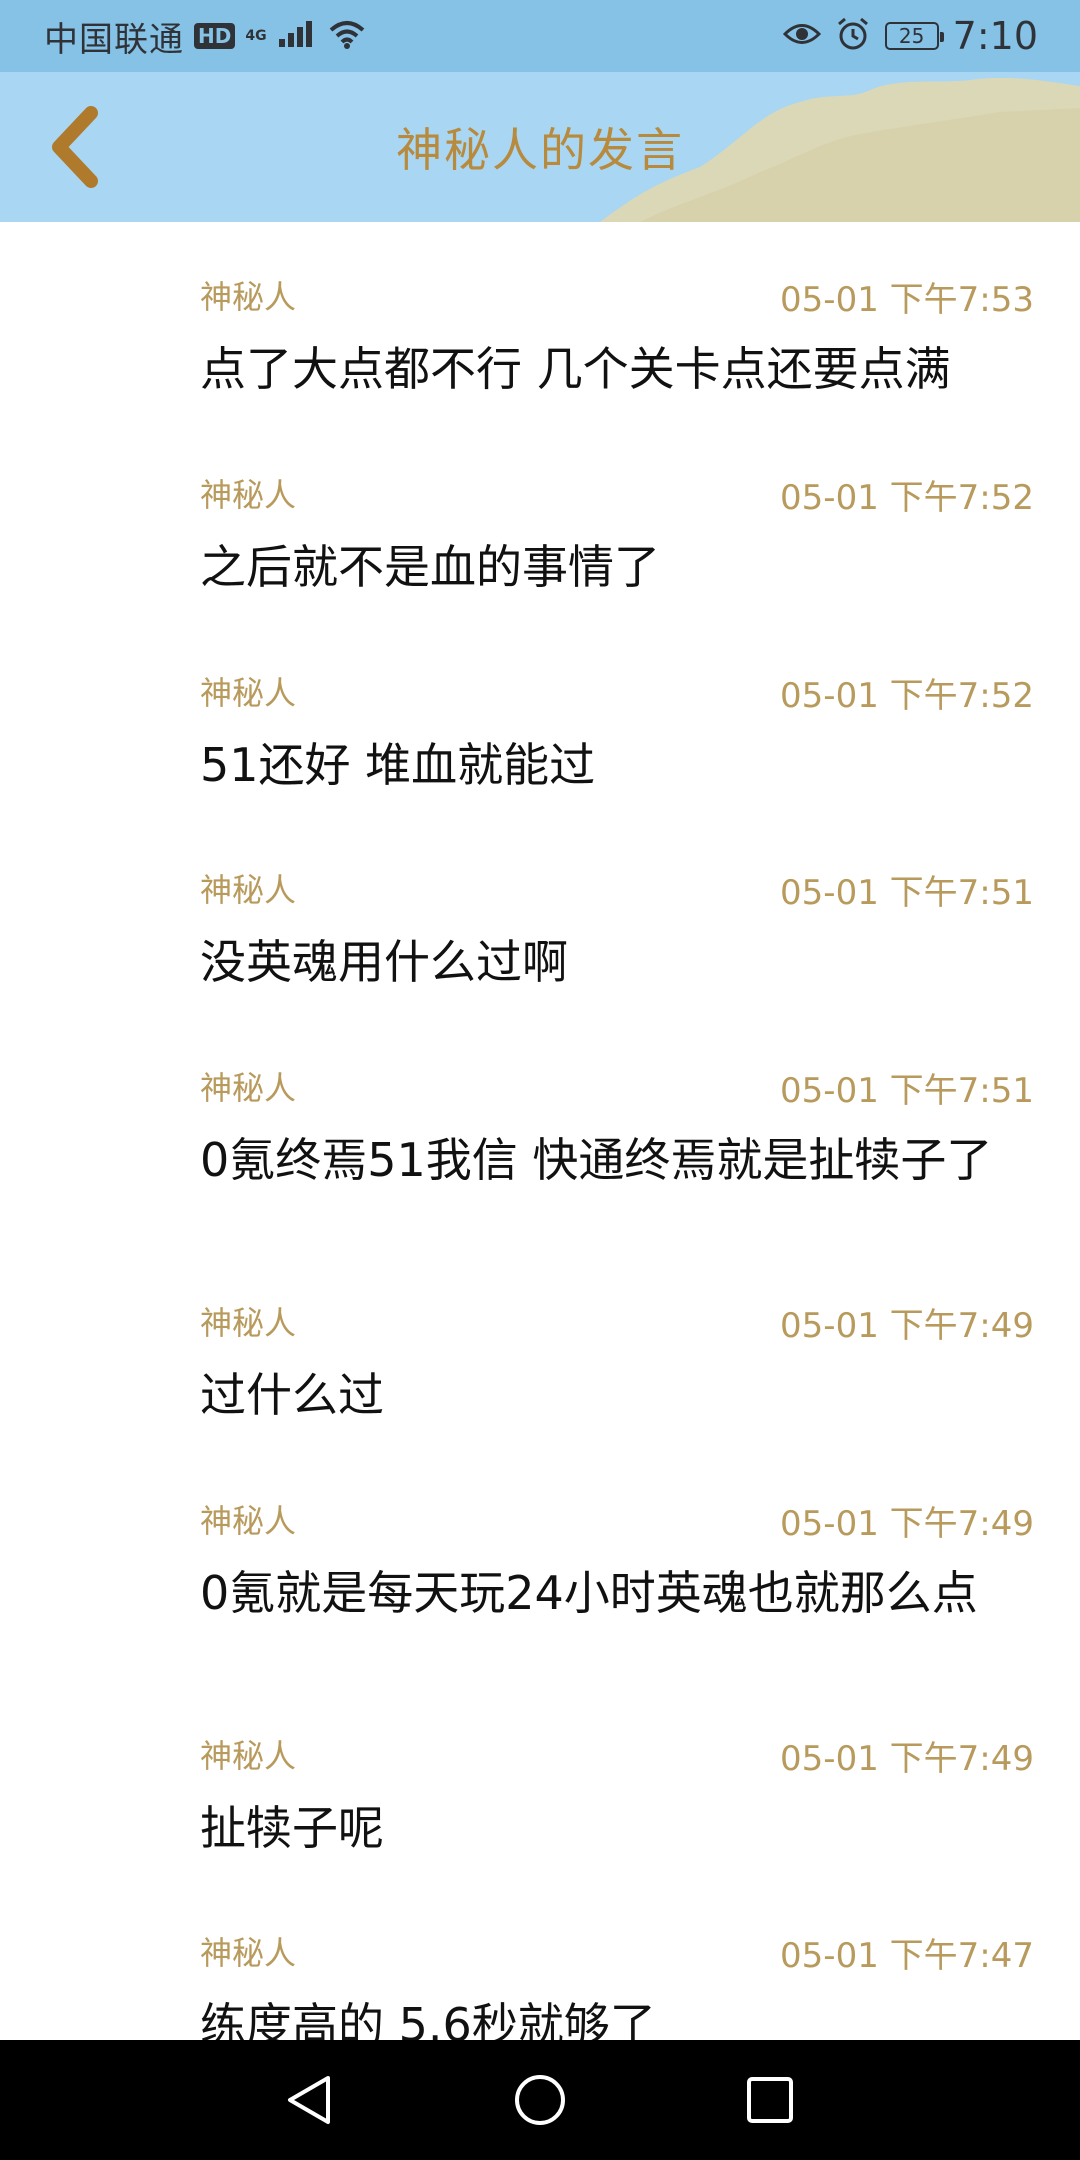  I want to click on message-text: 扯犊子呢, so click(292, 1828).